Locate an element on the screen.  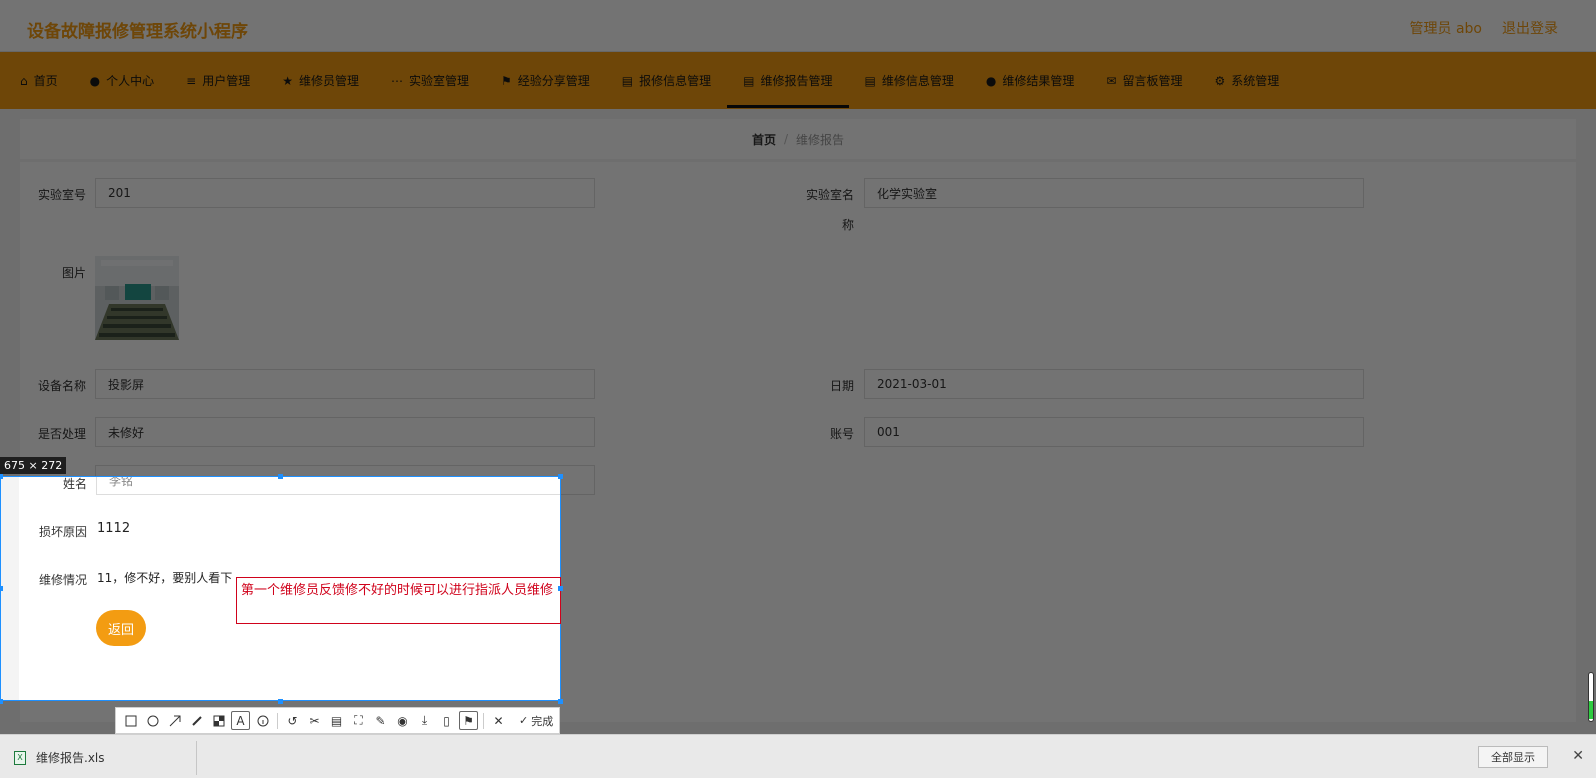
nav-item-2: ≡ 用户管理 is located at coordinates (218, 80).